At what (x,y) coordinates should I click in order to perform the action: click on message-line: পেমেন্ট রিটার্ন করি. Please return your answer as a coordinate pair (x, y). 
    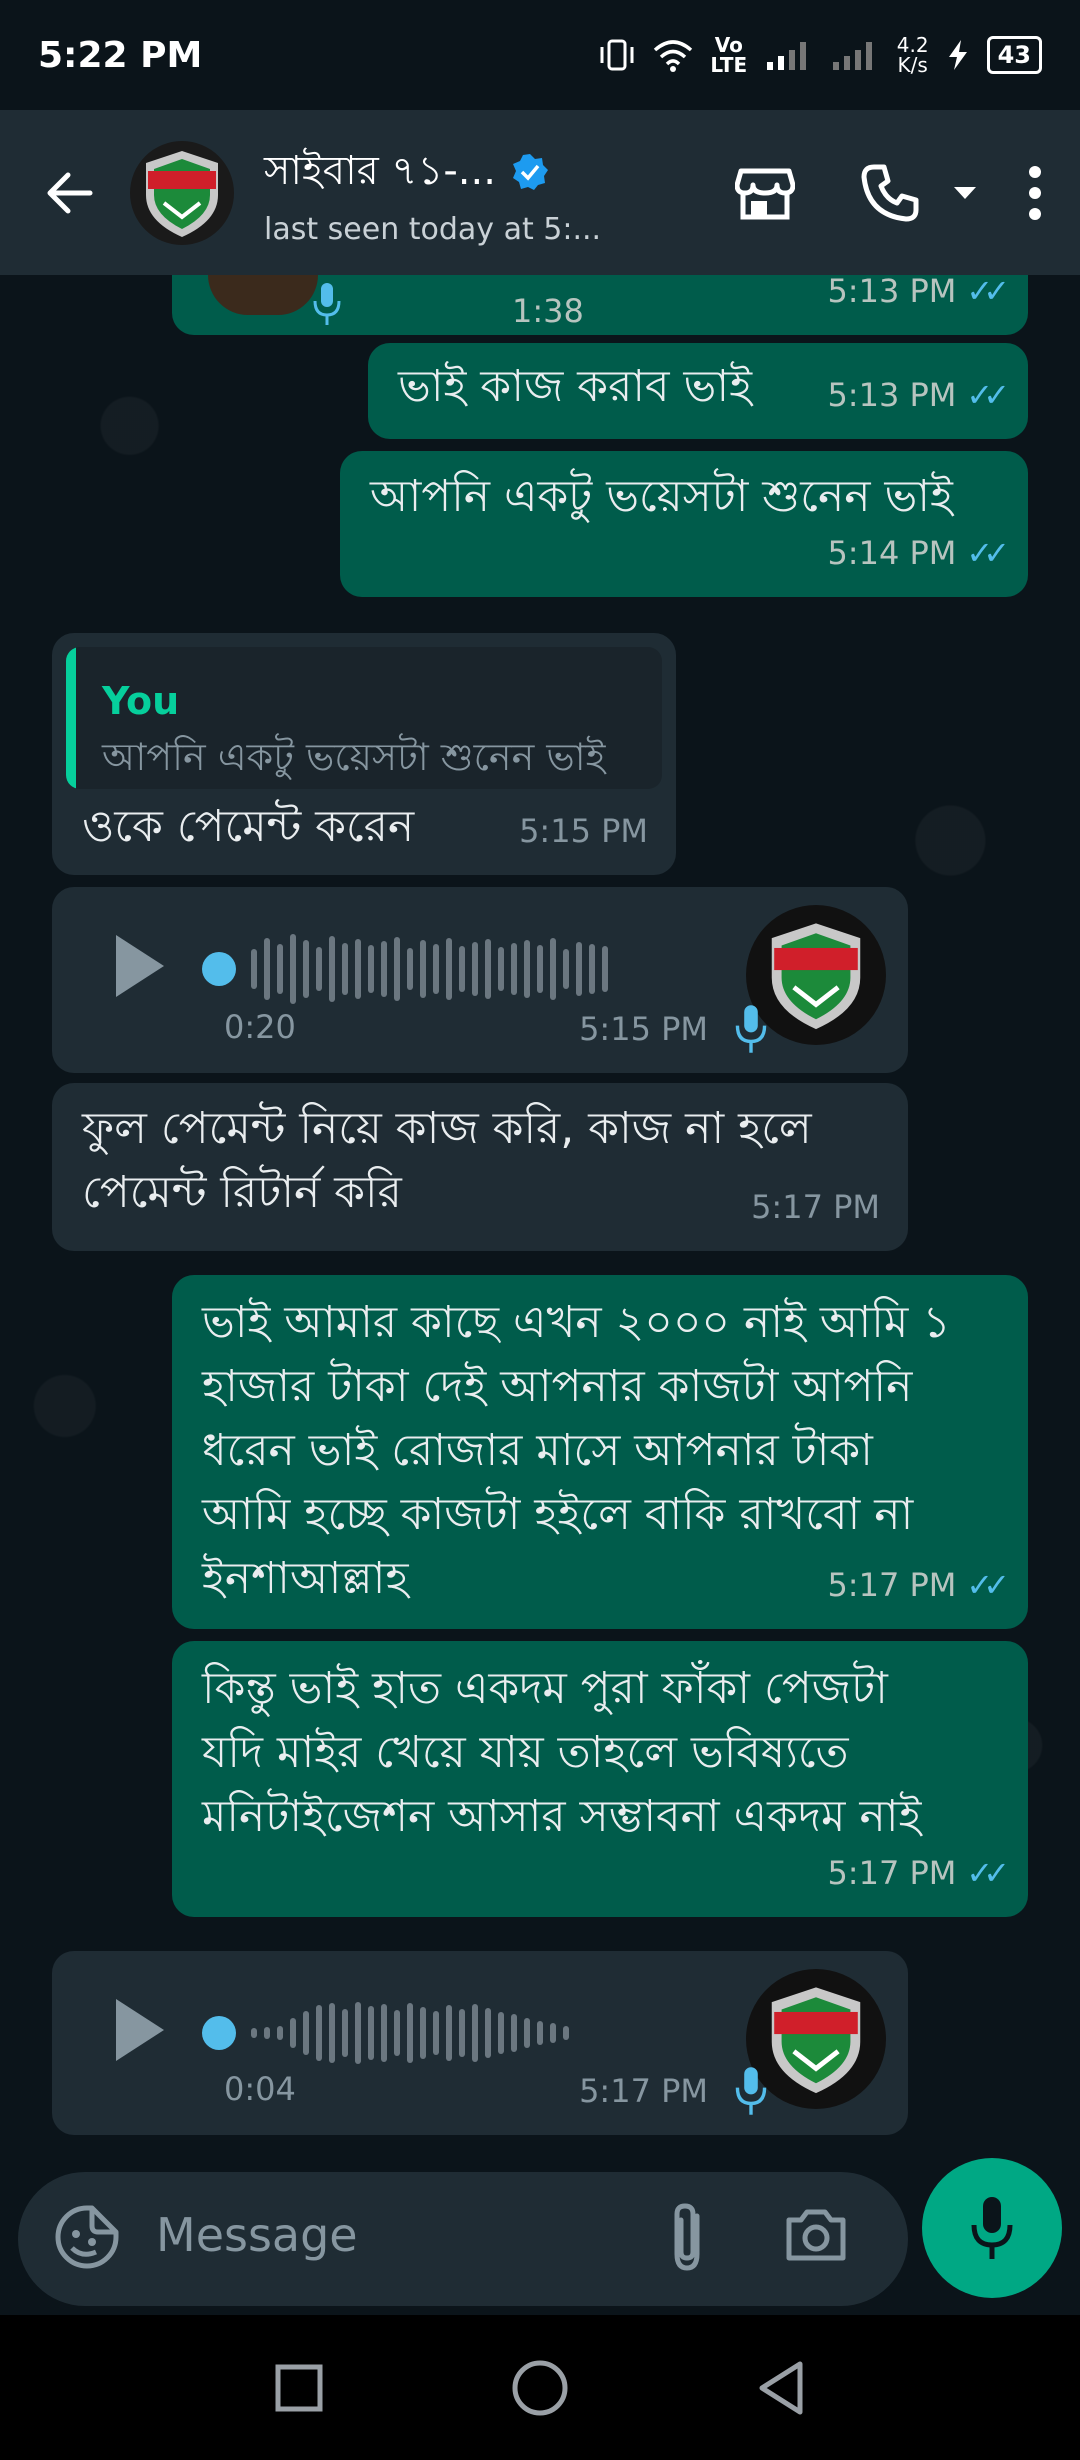
    Looking at the image, I should click on (242, 1192).